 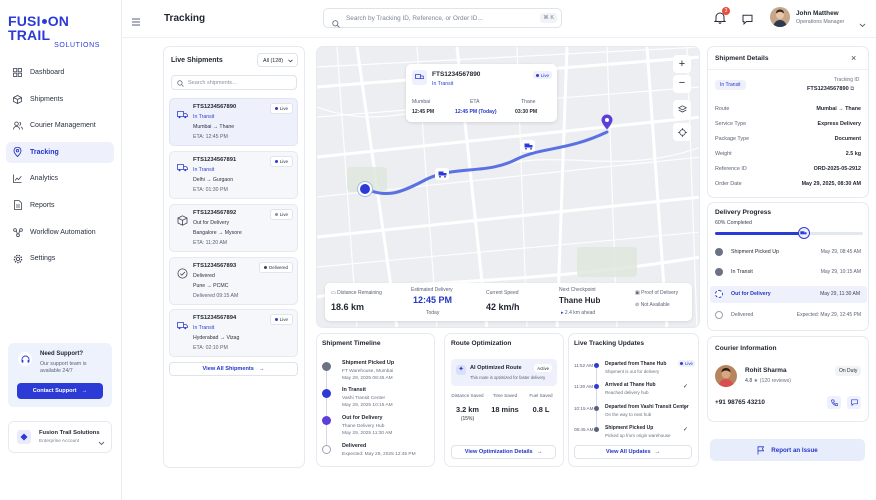 What do you see at coordinates (505, 403) in the screenshot?
I see `savings-time: Time Saved 18 mins` at bounding box center [505, 403].